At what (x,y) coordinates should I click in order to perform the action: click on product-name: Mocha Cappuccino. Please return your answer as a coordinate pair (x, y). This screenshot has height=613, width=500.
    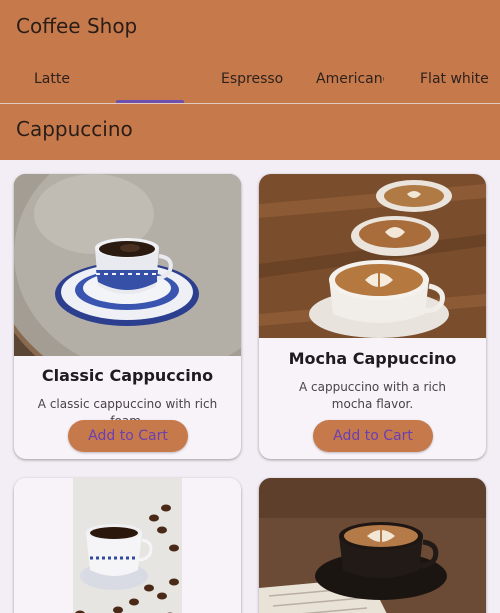
    Looking at the image, I should click on (372, 358).